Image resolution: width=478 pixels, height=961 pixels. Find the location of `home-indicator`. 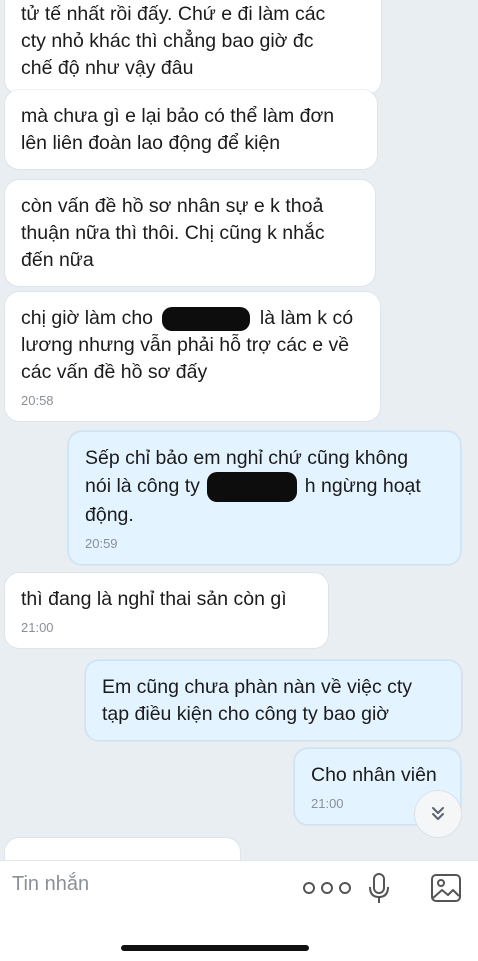

home-indicator is located at coordinates (215, 948).